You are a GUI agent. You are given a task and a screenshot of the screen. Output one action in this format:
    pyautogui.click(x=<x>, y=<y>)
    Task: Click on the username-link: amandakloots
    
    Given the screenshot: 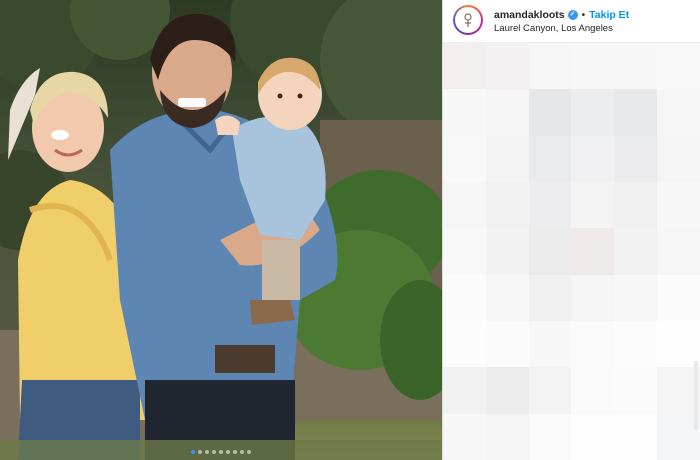 What is the action you would take?
    pyautogui.click(x=529, y=15)
    